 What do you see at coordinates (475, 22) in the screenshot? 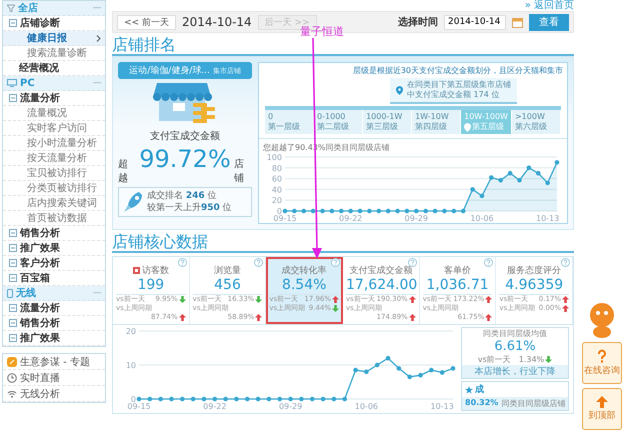
I see `date-input: 2014-10-14` at bounding box center [475, 22].